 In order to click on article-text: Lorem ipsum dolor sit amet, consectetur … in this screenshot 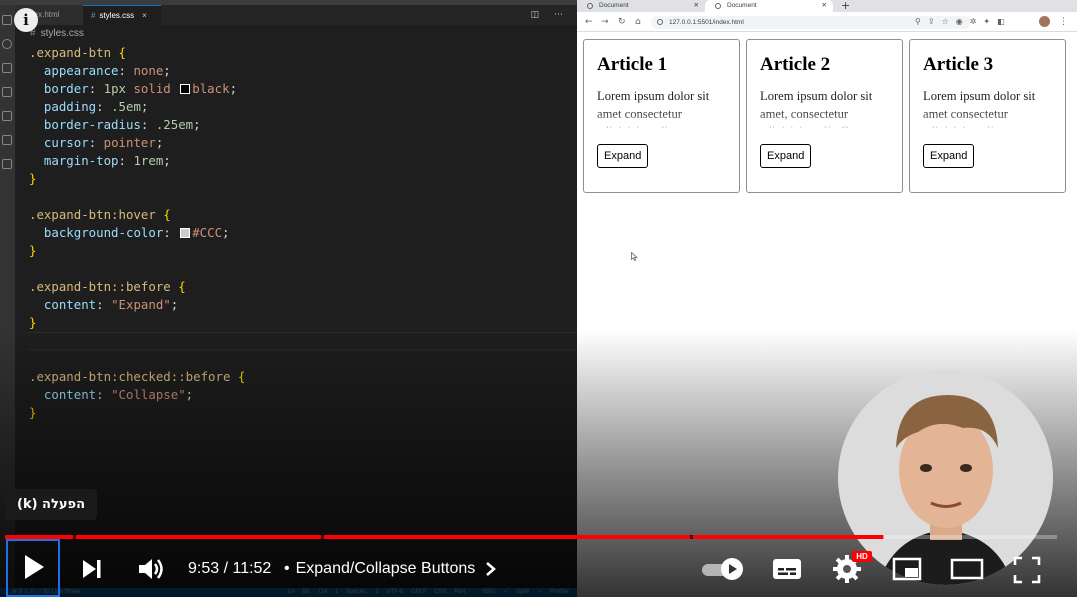, I will do `click(816, 108)`.